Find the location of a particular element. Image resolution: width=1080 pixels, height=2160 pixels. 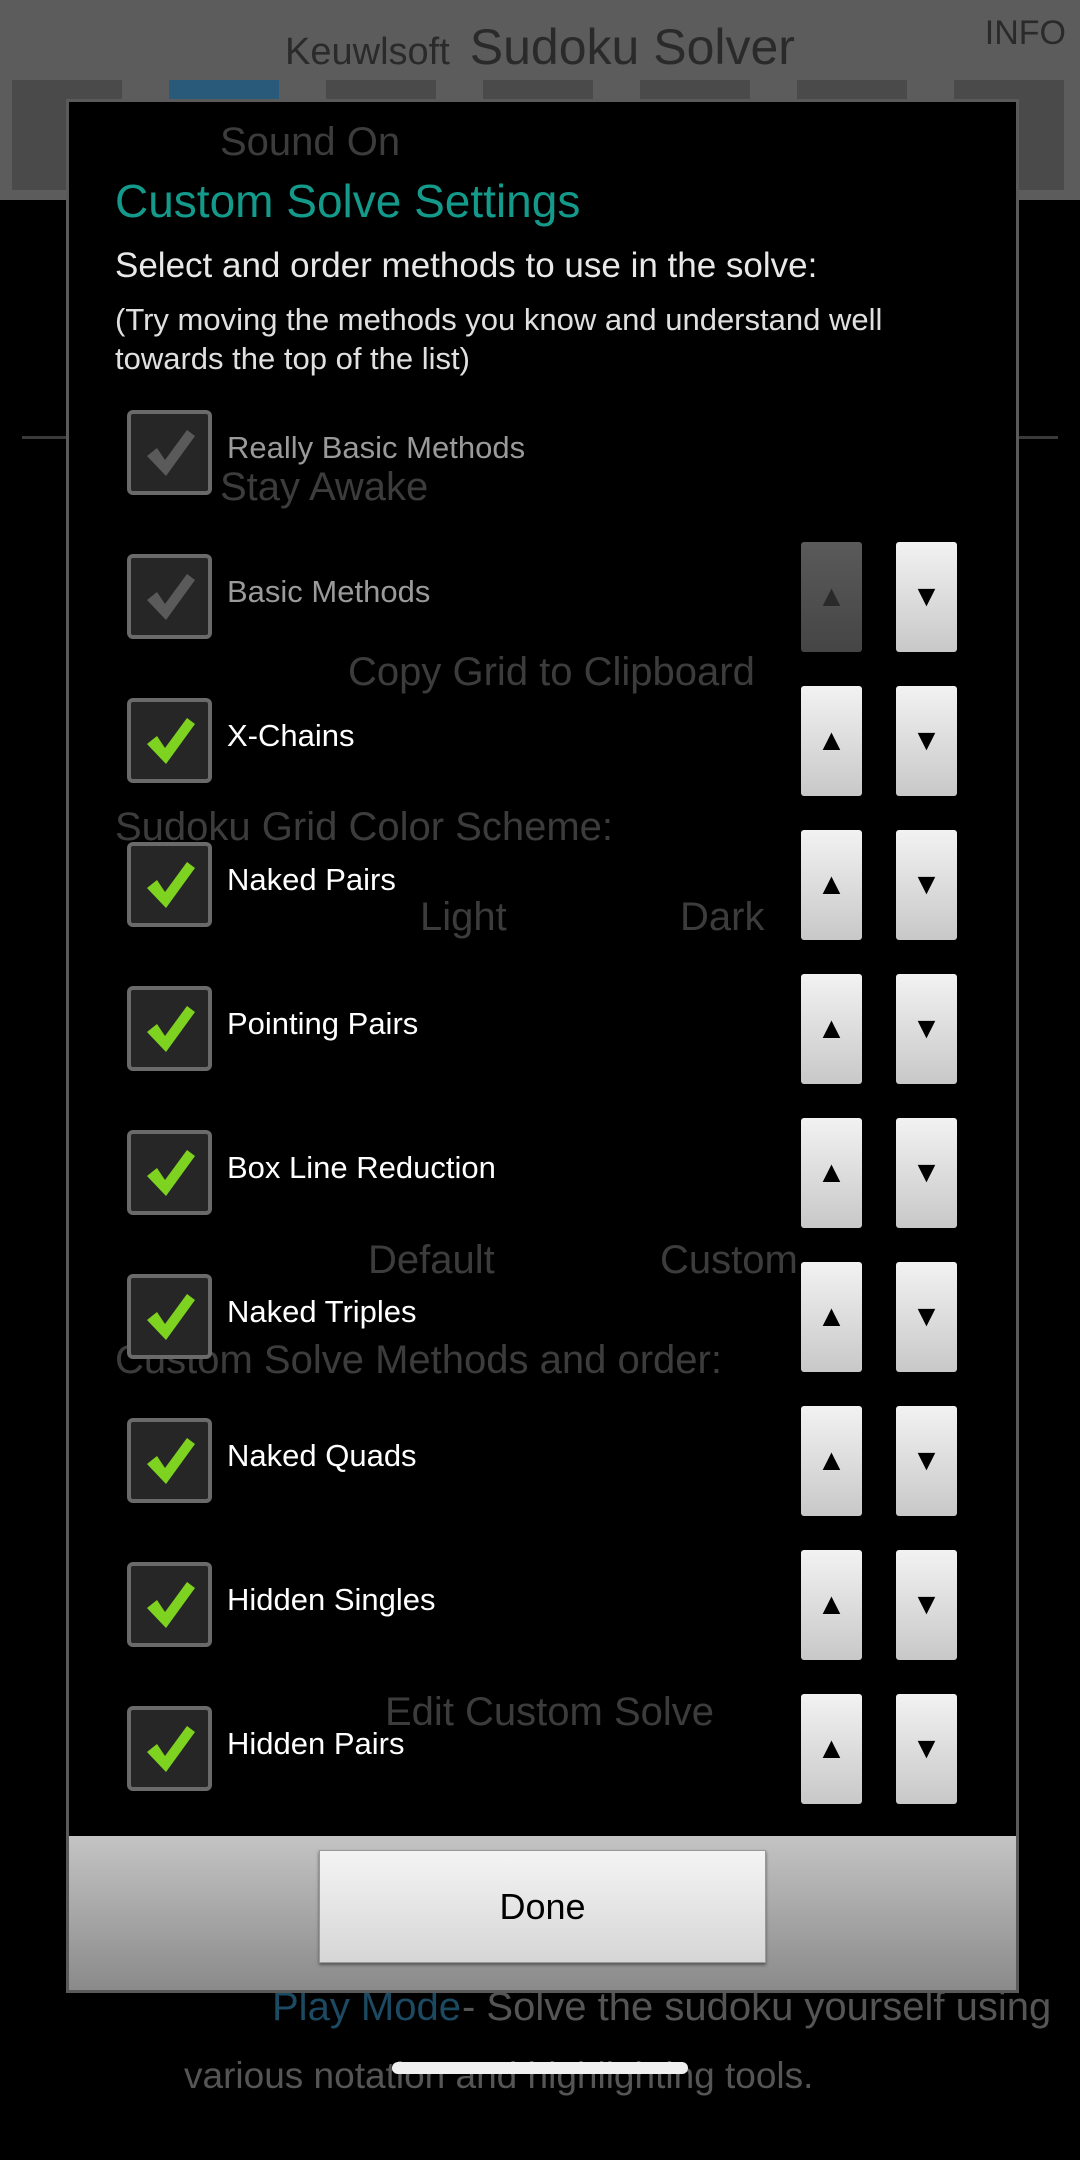

method-row: Pointing Pairs ▲ ▼ is located at coordinates (542, 1028).